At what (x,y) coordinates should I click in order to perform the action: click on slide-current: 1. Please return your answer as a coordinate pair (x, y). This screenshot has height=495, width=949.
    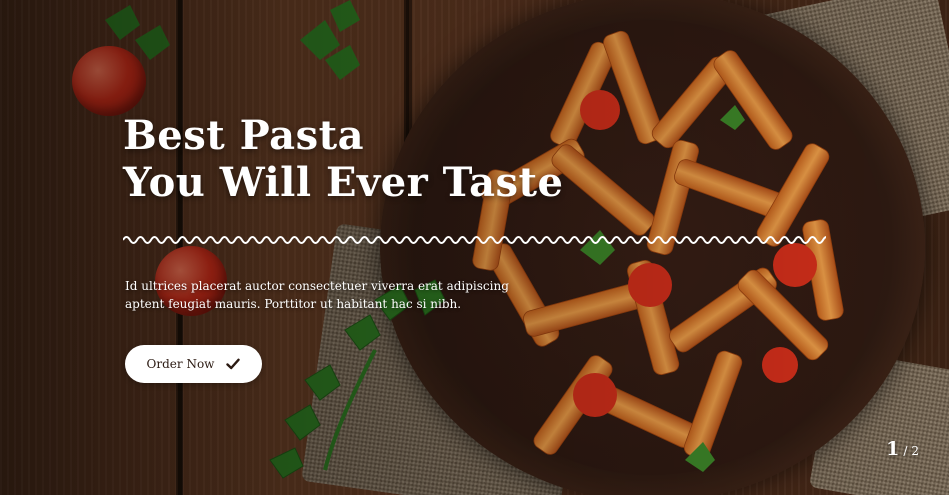
    Looking at the image, I should click on (893, 449).